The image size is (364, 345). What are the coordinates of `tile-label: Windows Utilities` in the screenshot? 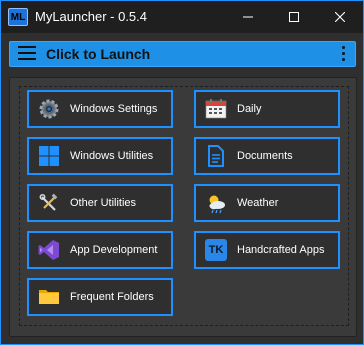 It's located at (112, 156).